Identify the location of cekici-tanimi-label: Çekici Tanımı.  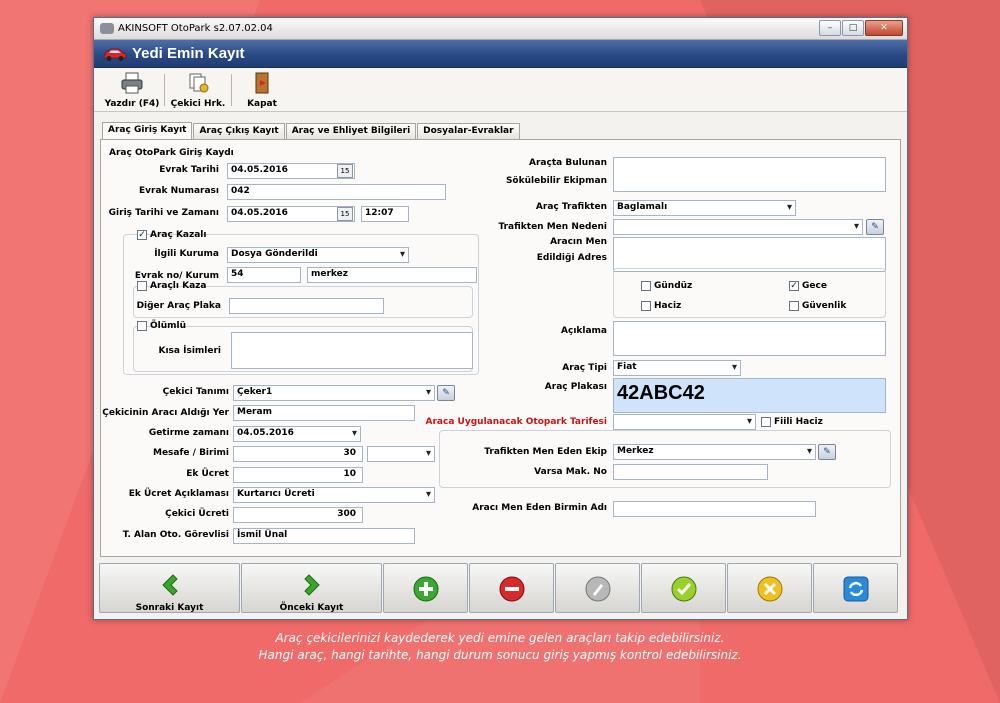
(195, 392).